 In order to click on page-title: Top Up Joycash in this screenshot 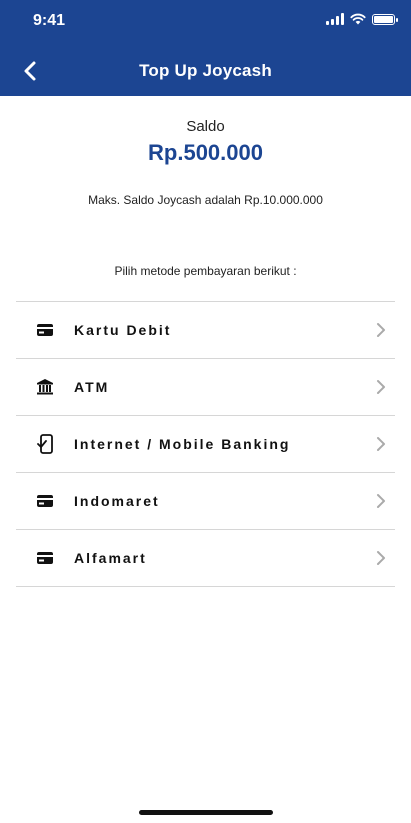, I will do `click(205, 70)`.